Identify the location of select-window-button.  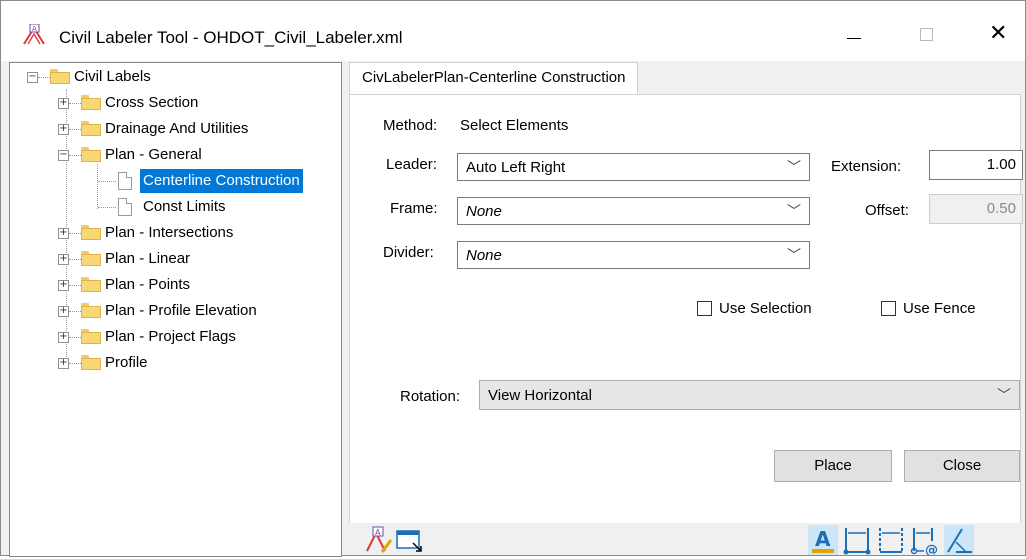
(409, 540).